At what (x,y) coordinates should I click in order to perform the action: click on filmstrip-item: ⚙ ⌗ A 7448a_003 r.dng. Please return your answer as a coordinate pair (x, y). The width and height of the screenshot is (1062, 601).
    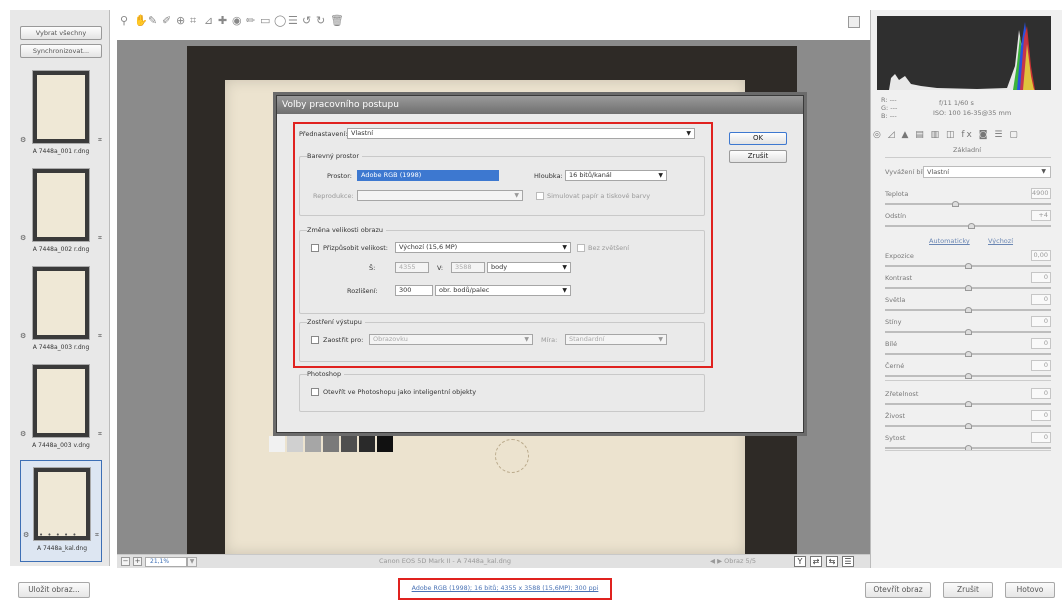
    Looking at the image, I should click on (61, 312).